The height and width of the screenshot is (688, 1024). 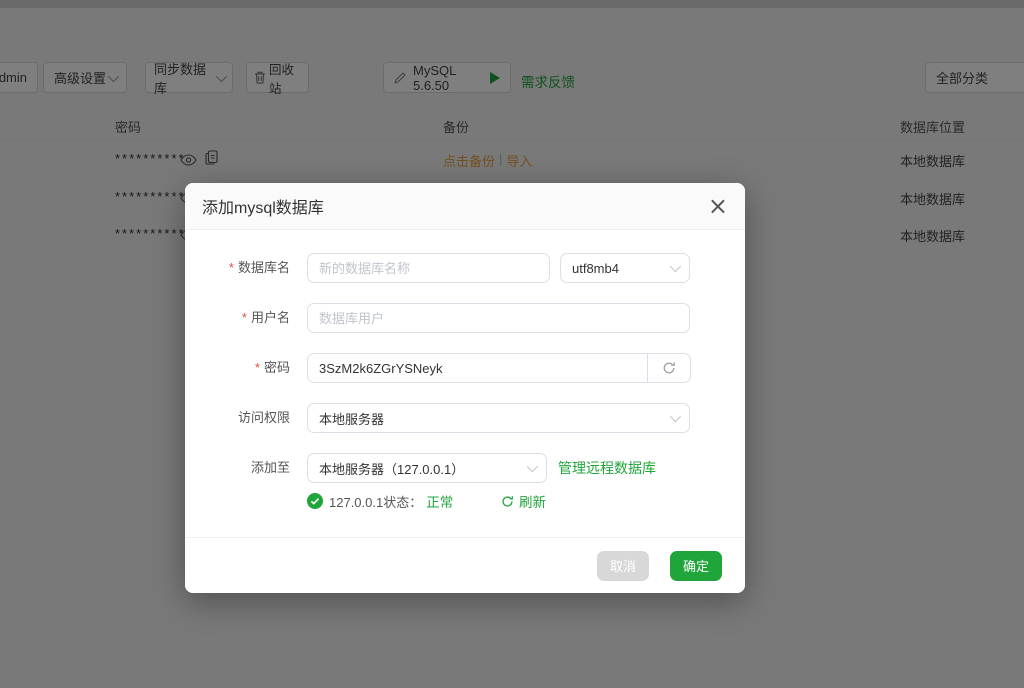 What do you see at coordinates (465, 206) in the screenshot?
I see `modal-header: 添加mysql数据库 ×` at bounding box center [465, 206].